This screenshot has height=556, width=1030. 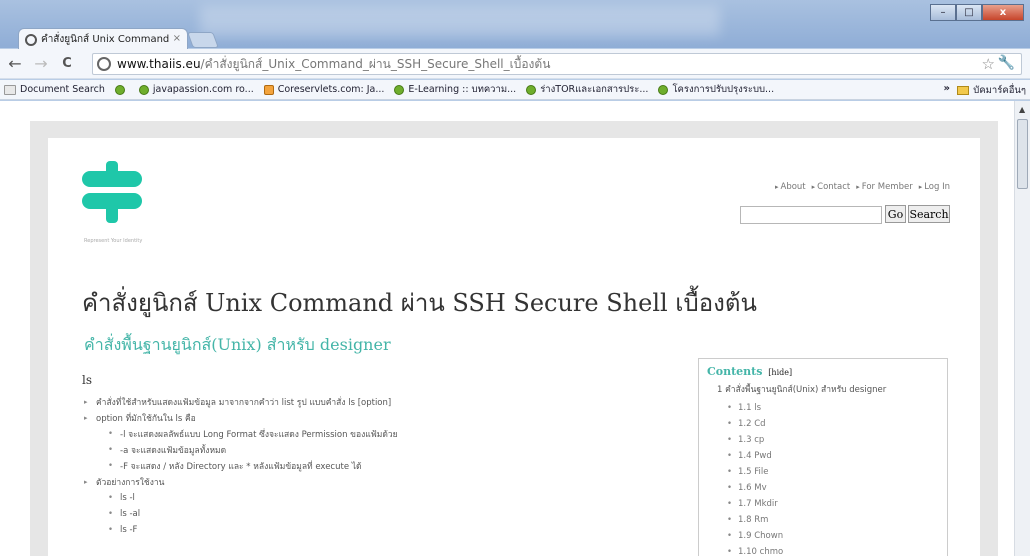 I want to click on coreservlets-icon, so click(x=268, y=89).